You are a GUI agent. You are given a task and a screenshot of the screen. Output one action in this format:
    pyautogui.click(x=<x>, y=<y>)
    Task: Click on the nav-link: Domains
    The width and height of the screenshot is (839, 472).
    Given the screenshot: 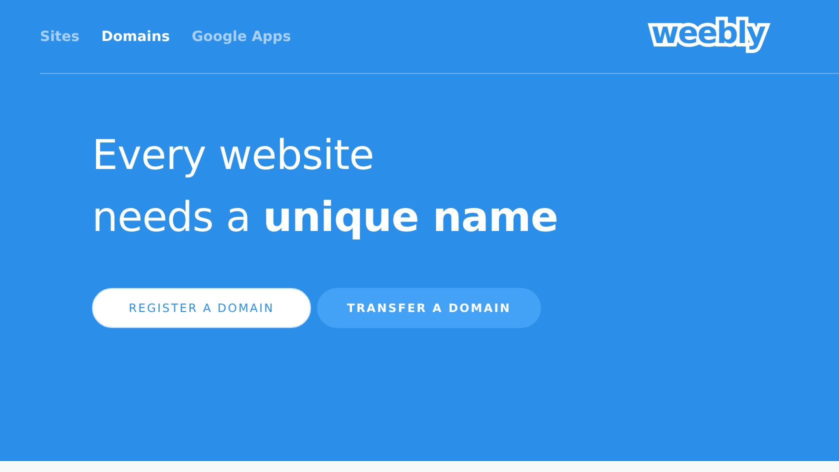 What is the action you would take?
    pyautogui.click(x=135, y=36)
    